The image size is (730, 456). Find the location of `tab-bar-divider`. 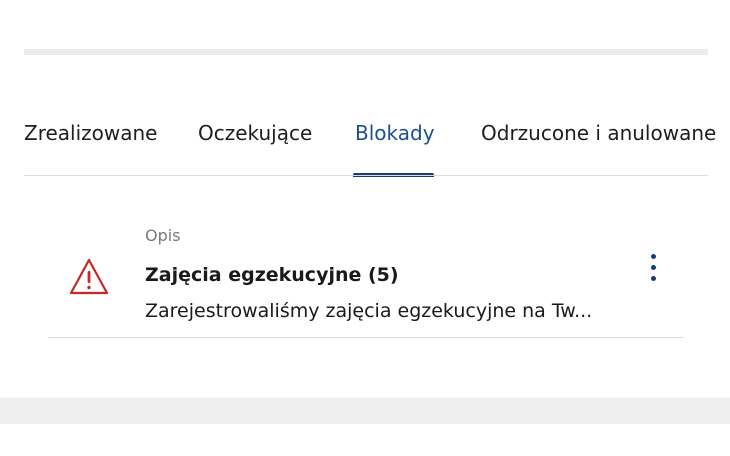

tab-bar-divider is located at coordinates (366, 175).